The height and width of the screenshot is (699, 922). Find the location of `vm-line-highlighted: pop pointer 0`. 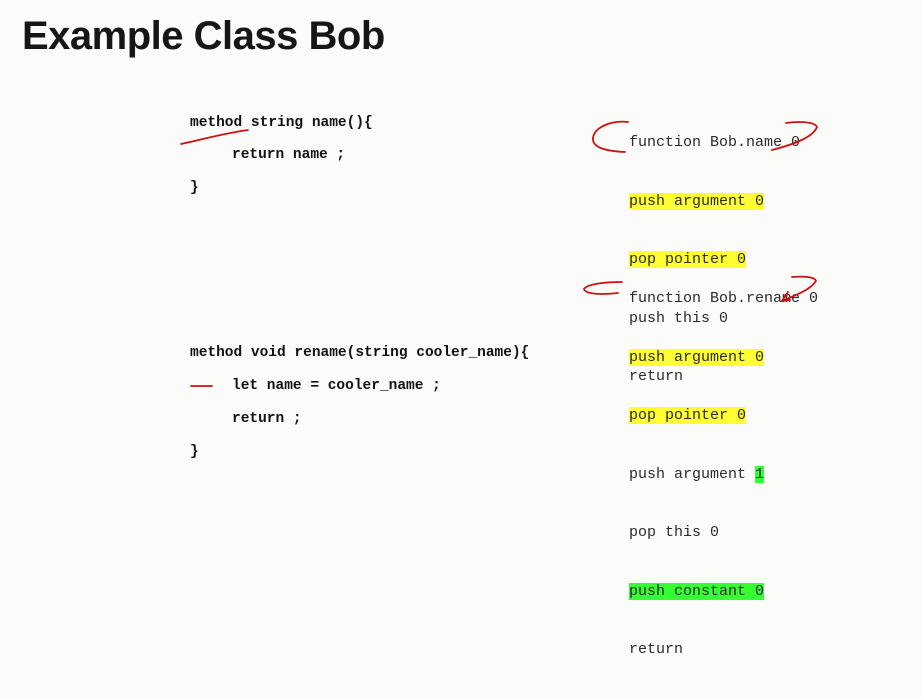

vm-line-highlighted: pop pointer 0 is located at coordinates (688, 415).